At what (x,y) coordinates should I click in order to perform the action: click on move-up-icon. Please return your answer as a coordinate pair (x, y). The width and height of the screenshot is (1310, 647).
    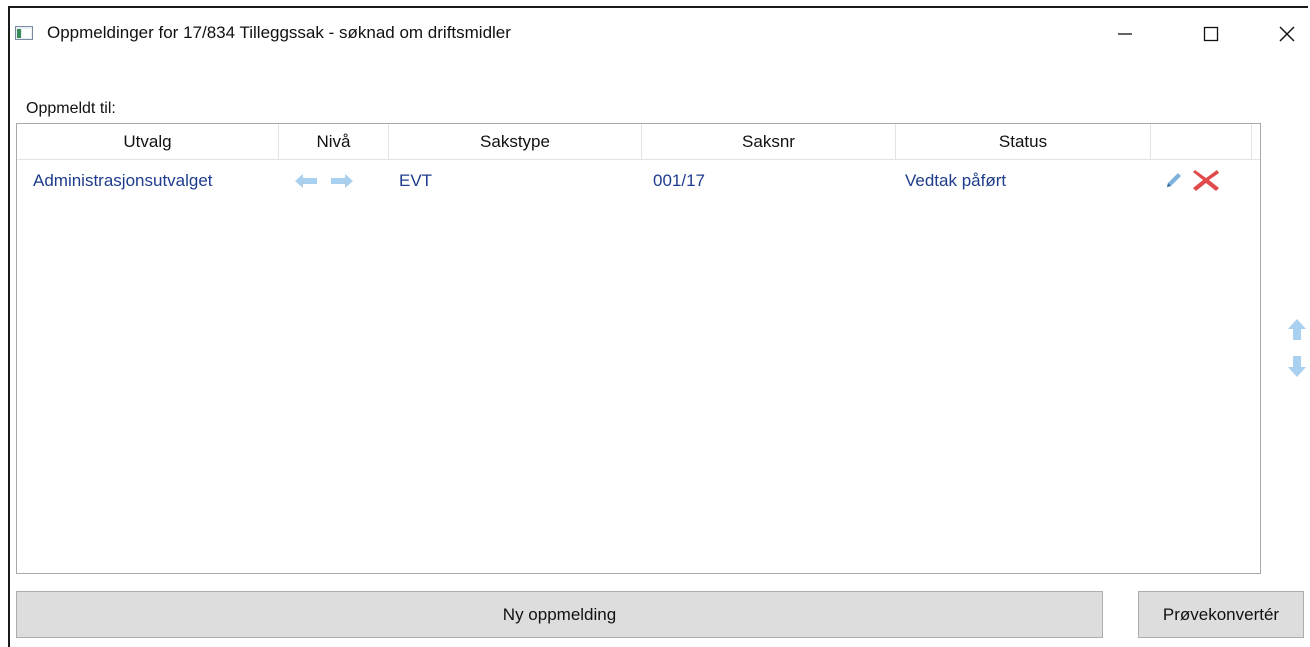
    Looking at the image, I should click on (1297, 330).